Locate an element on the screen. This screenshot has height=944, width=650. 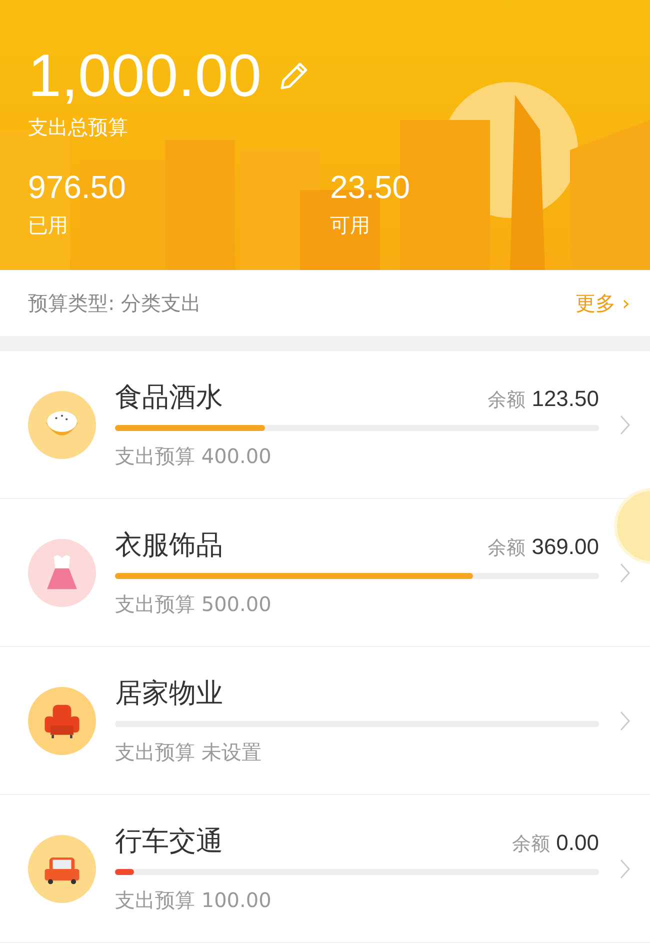
balance-text: 余额 369.00 is located at coordinates (543, 547).